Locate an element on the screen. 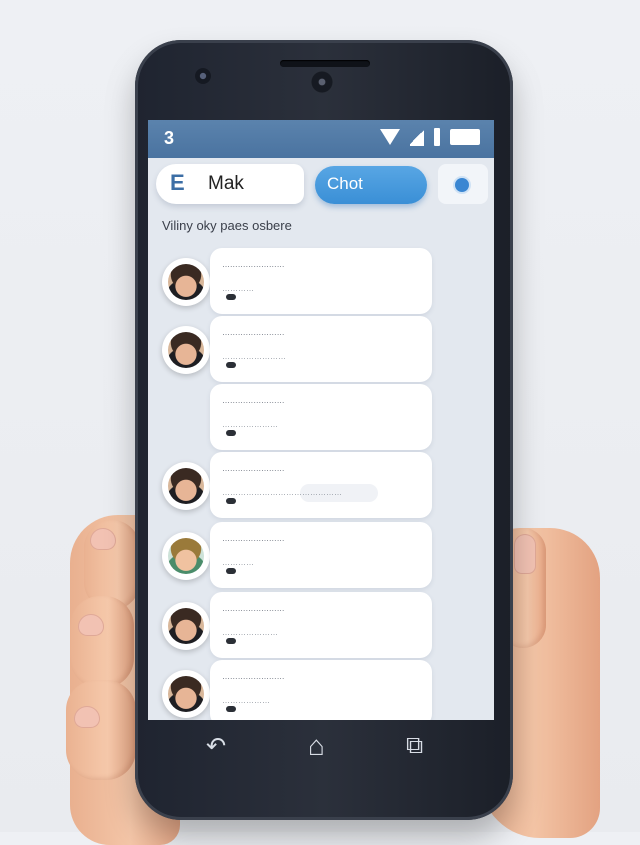  status-dot-button is located at coordinates (463, 184).